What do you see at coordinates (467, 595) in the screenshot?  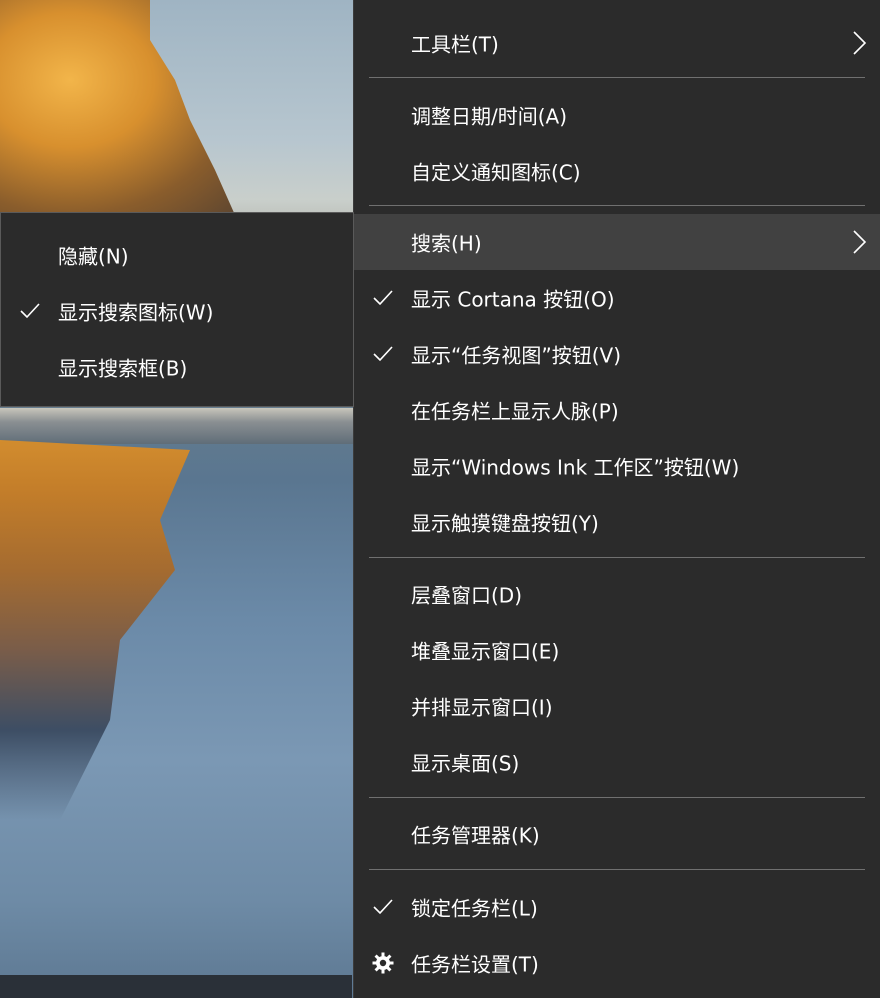 I see `menu-item-label: 层叠窗口(D)` at bounding box center [467, 595].